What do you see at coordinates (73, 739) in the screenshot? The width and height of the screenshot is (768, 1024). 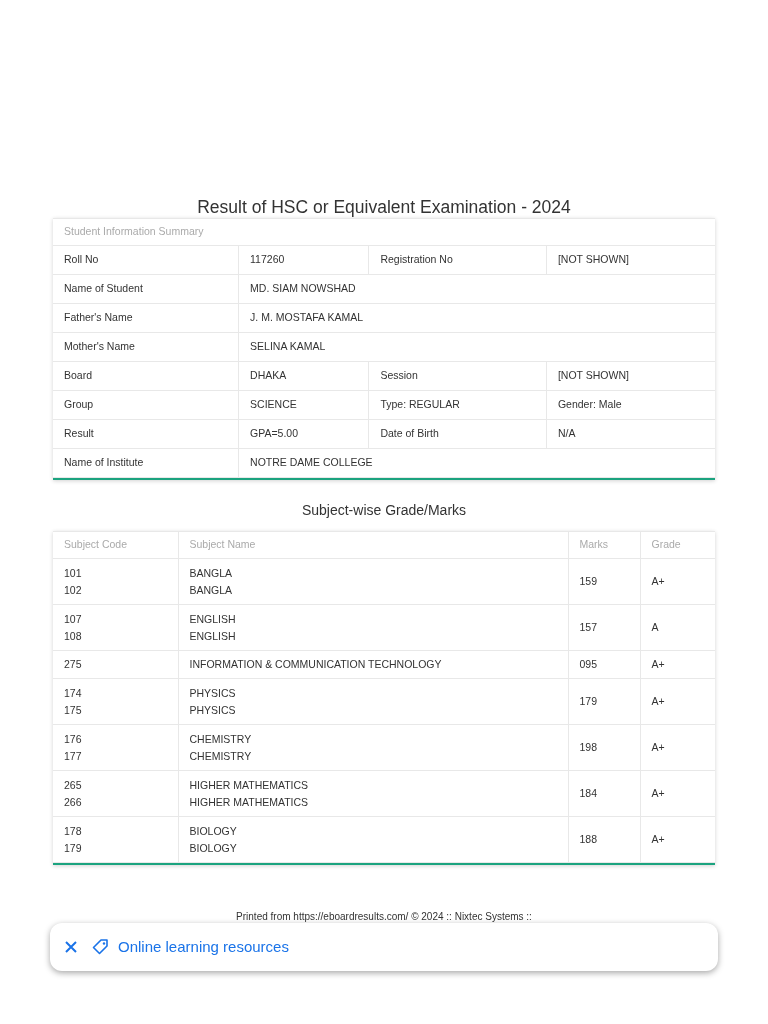 I see `subject-code: 176` at bounding box center [73, 739].